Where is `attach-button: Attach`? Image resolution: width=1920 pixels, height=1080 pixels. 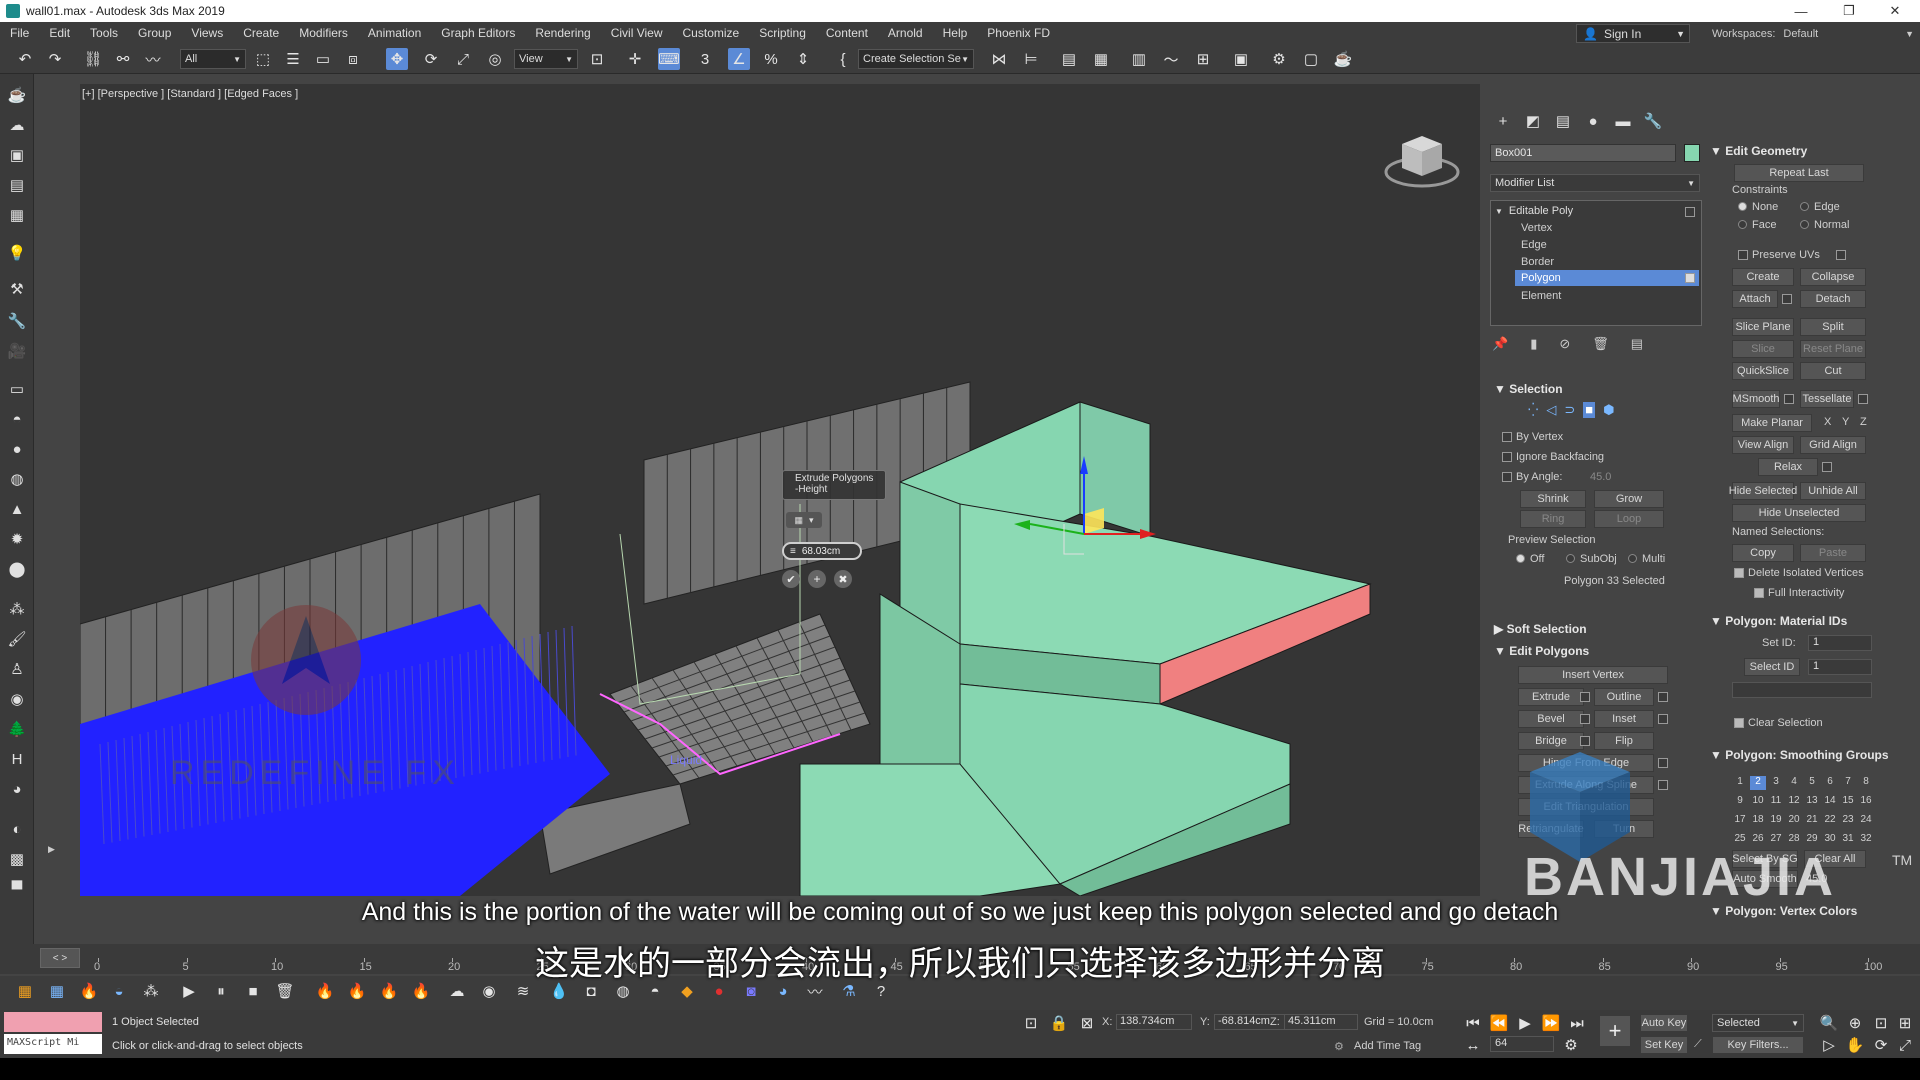
attach-button: Attach is located at coordinates (1755, 299).